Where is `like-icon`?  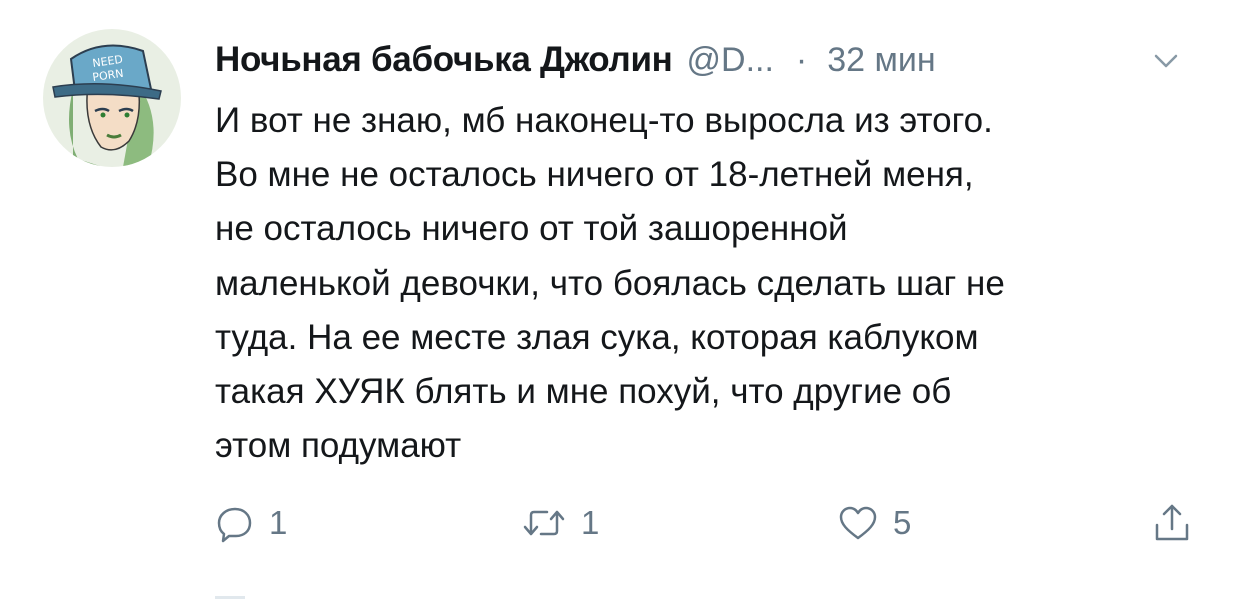
like-icon is located at coordinates (858, 523).